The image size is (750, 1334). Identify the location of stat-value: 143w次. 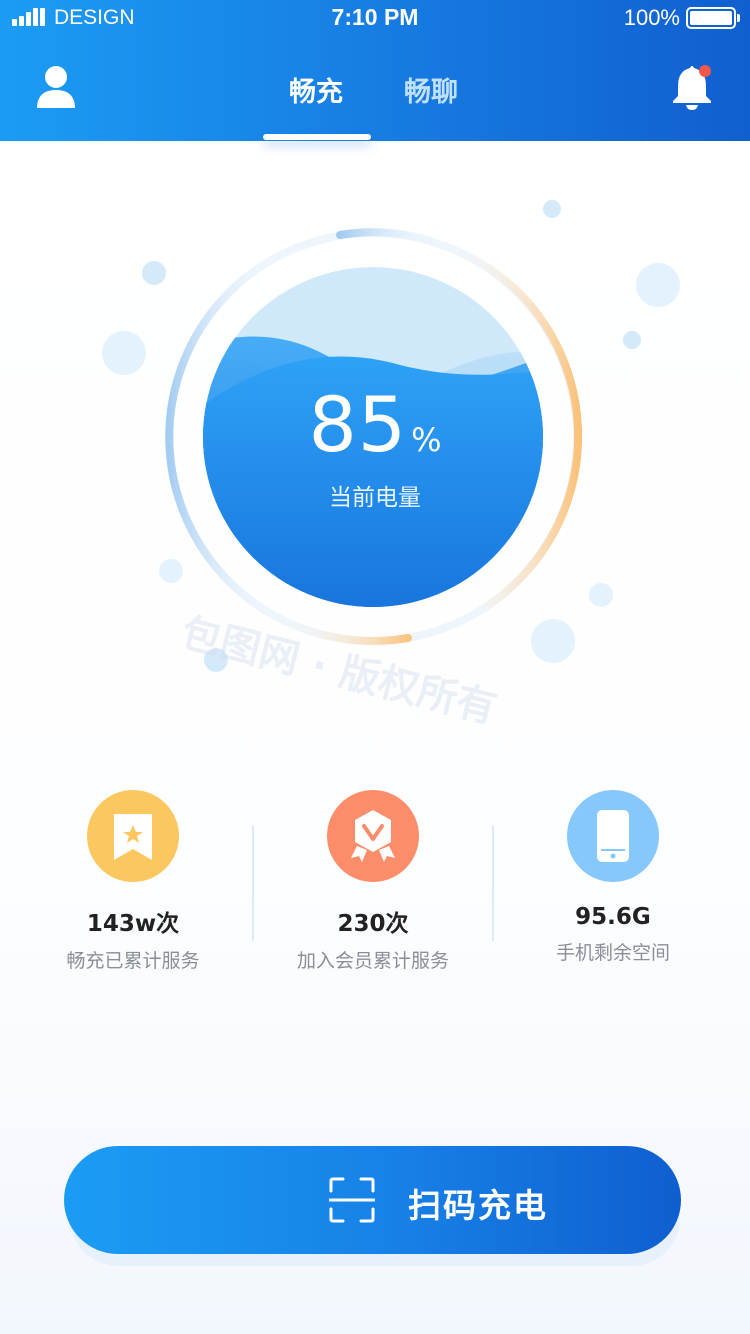
(133, 924).